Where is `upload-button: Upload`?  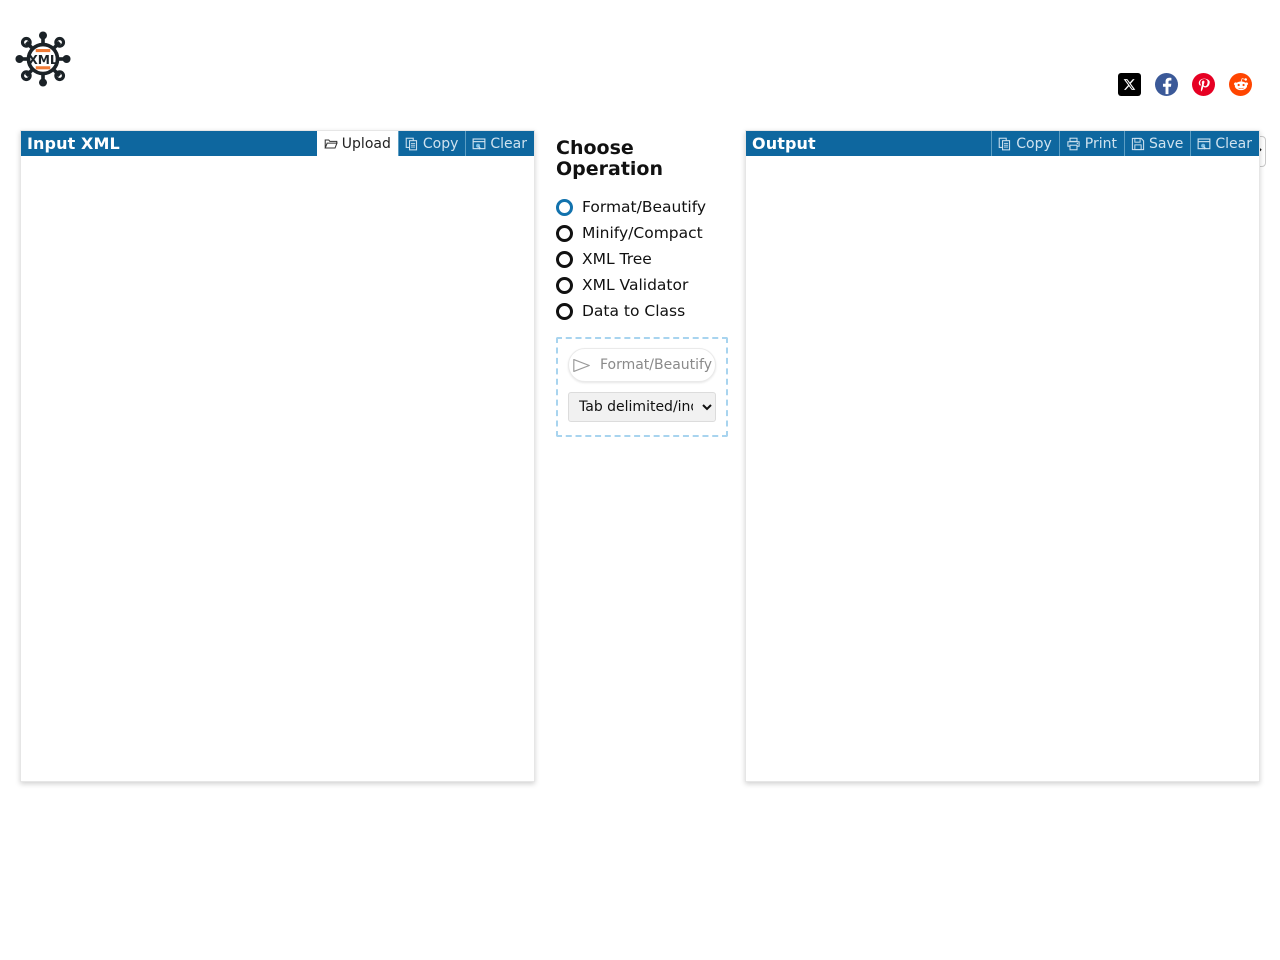
upload-button: Upload is located at coordinates (357, 143).